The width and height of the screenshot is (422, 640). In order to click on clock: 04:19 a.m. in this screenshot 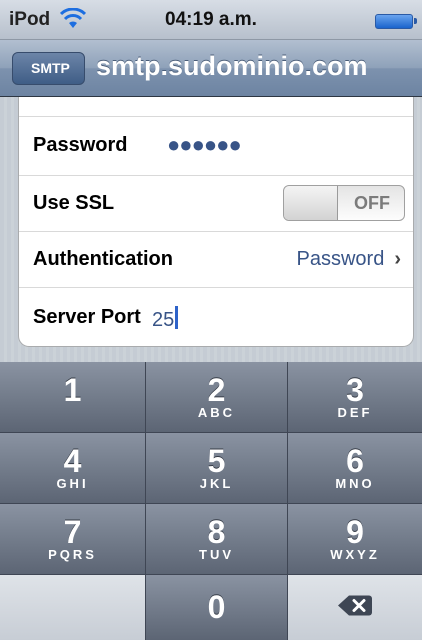, I will do `click(211, 19)`.